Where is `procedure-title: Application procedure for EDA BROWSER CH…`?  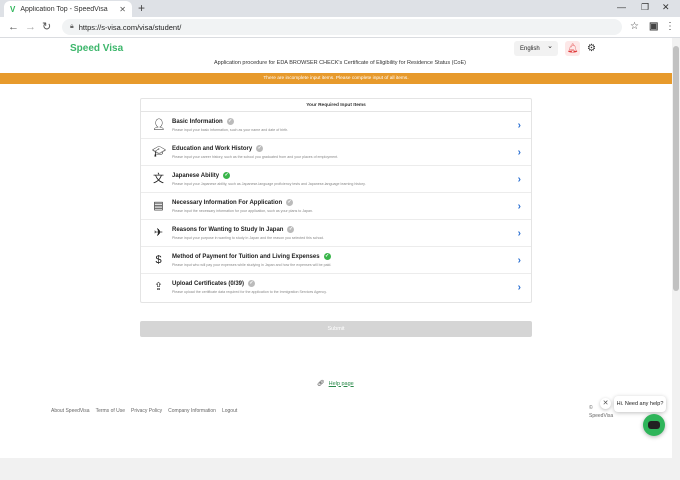 procedure-title: Application procedure for EDA BROWSER CH… is located at coordinates (339, 63).